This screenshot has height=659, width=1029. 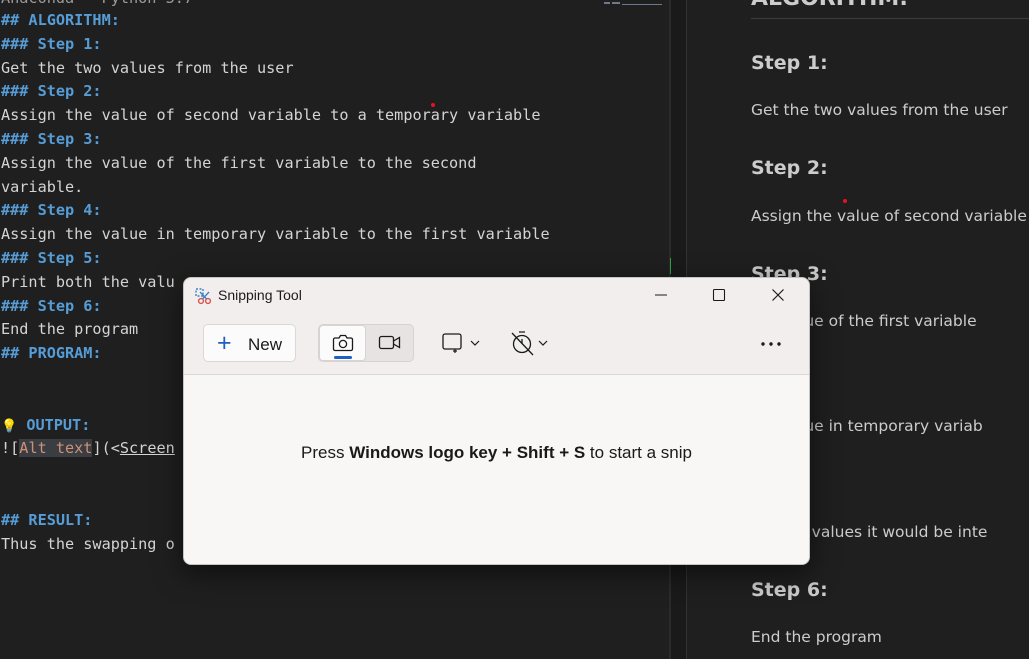 I want to click on maximize-button, so click(x=719, y=295).